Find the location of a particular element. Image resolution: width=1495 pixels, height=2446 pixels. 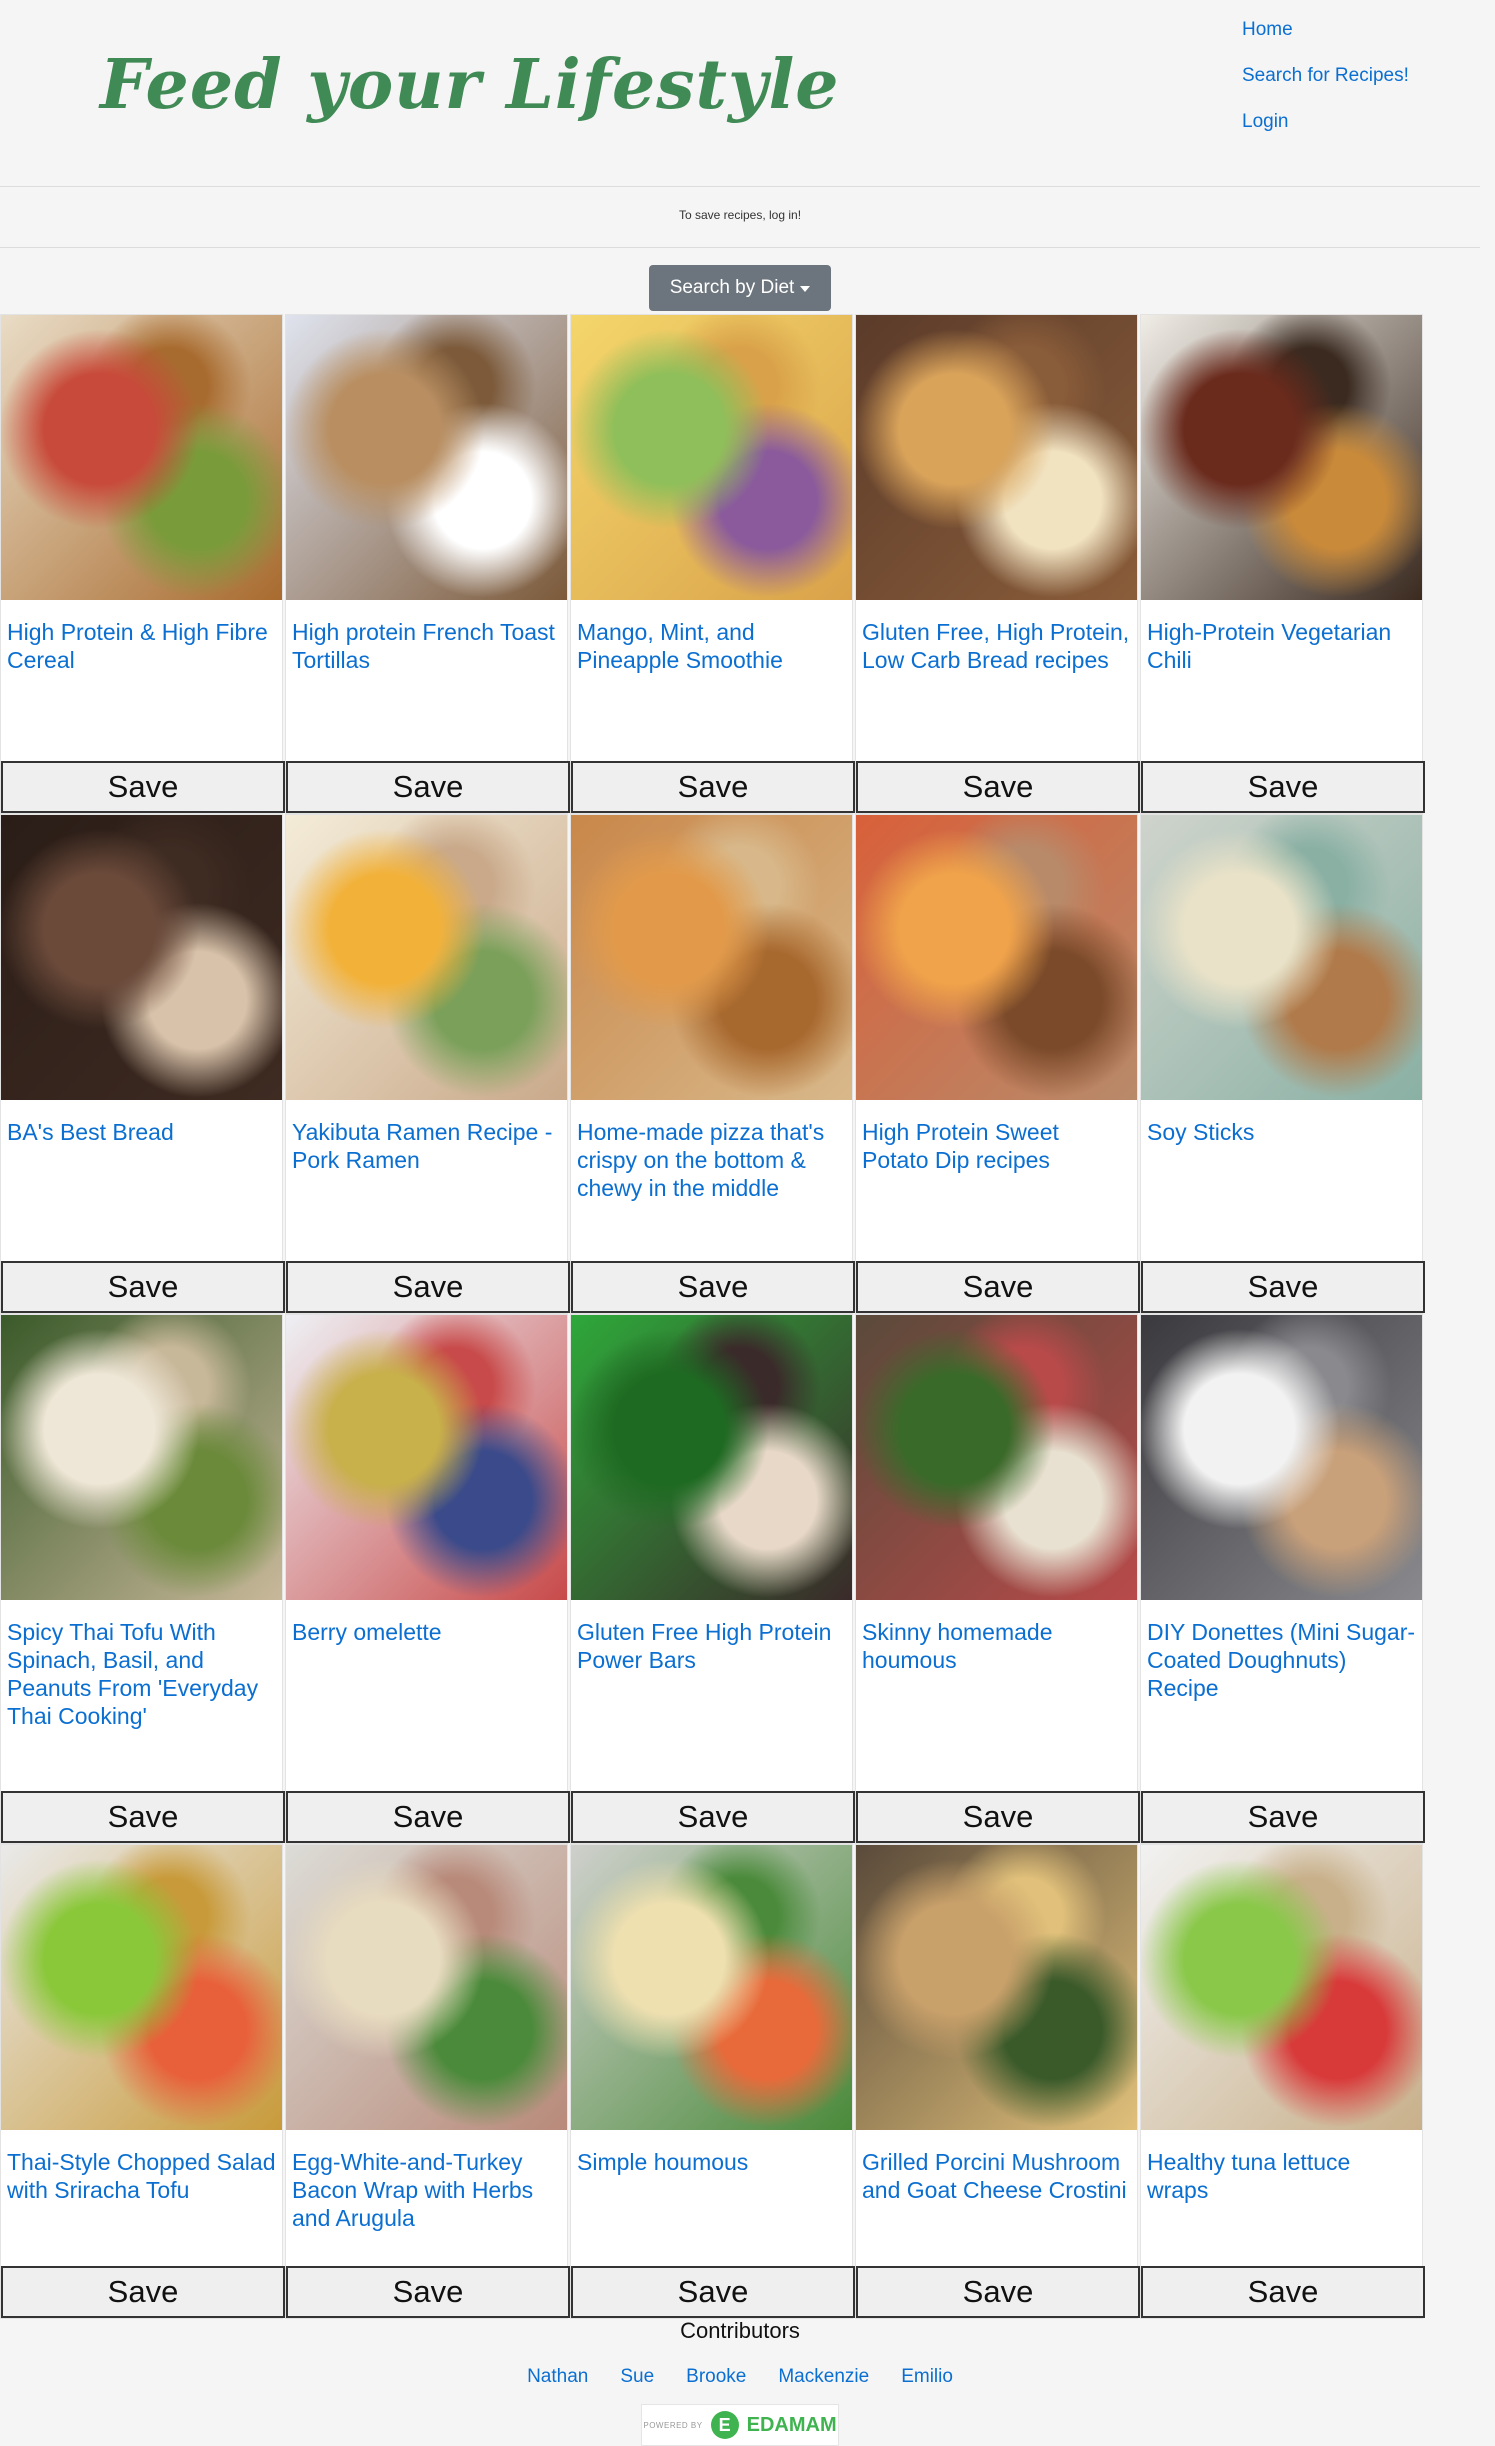

nav-login-link: Login is located at coordinates (1325, 133).